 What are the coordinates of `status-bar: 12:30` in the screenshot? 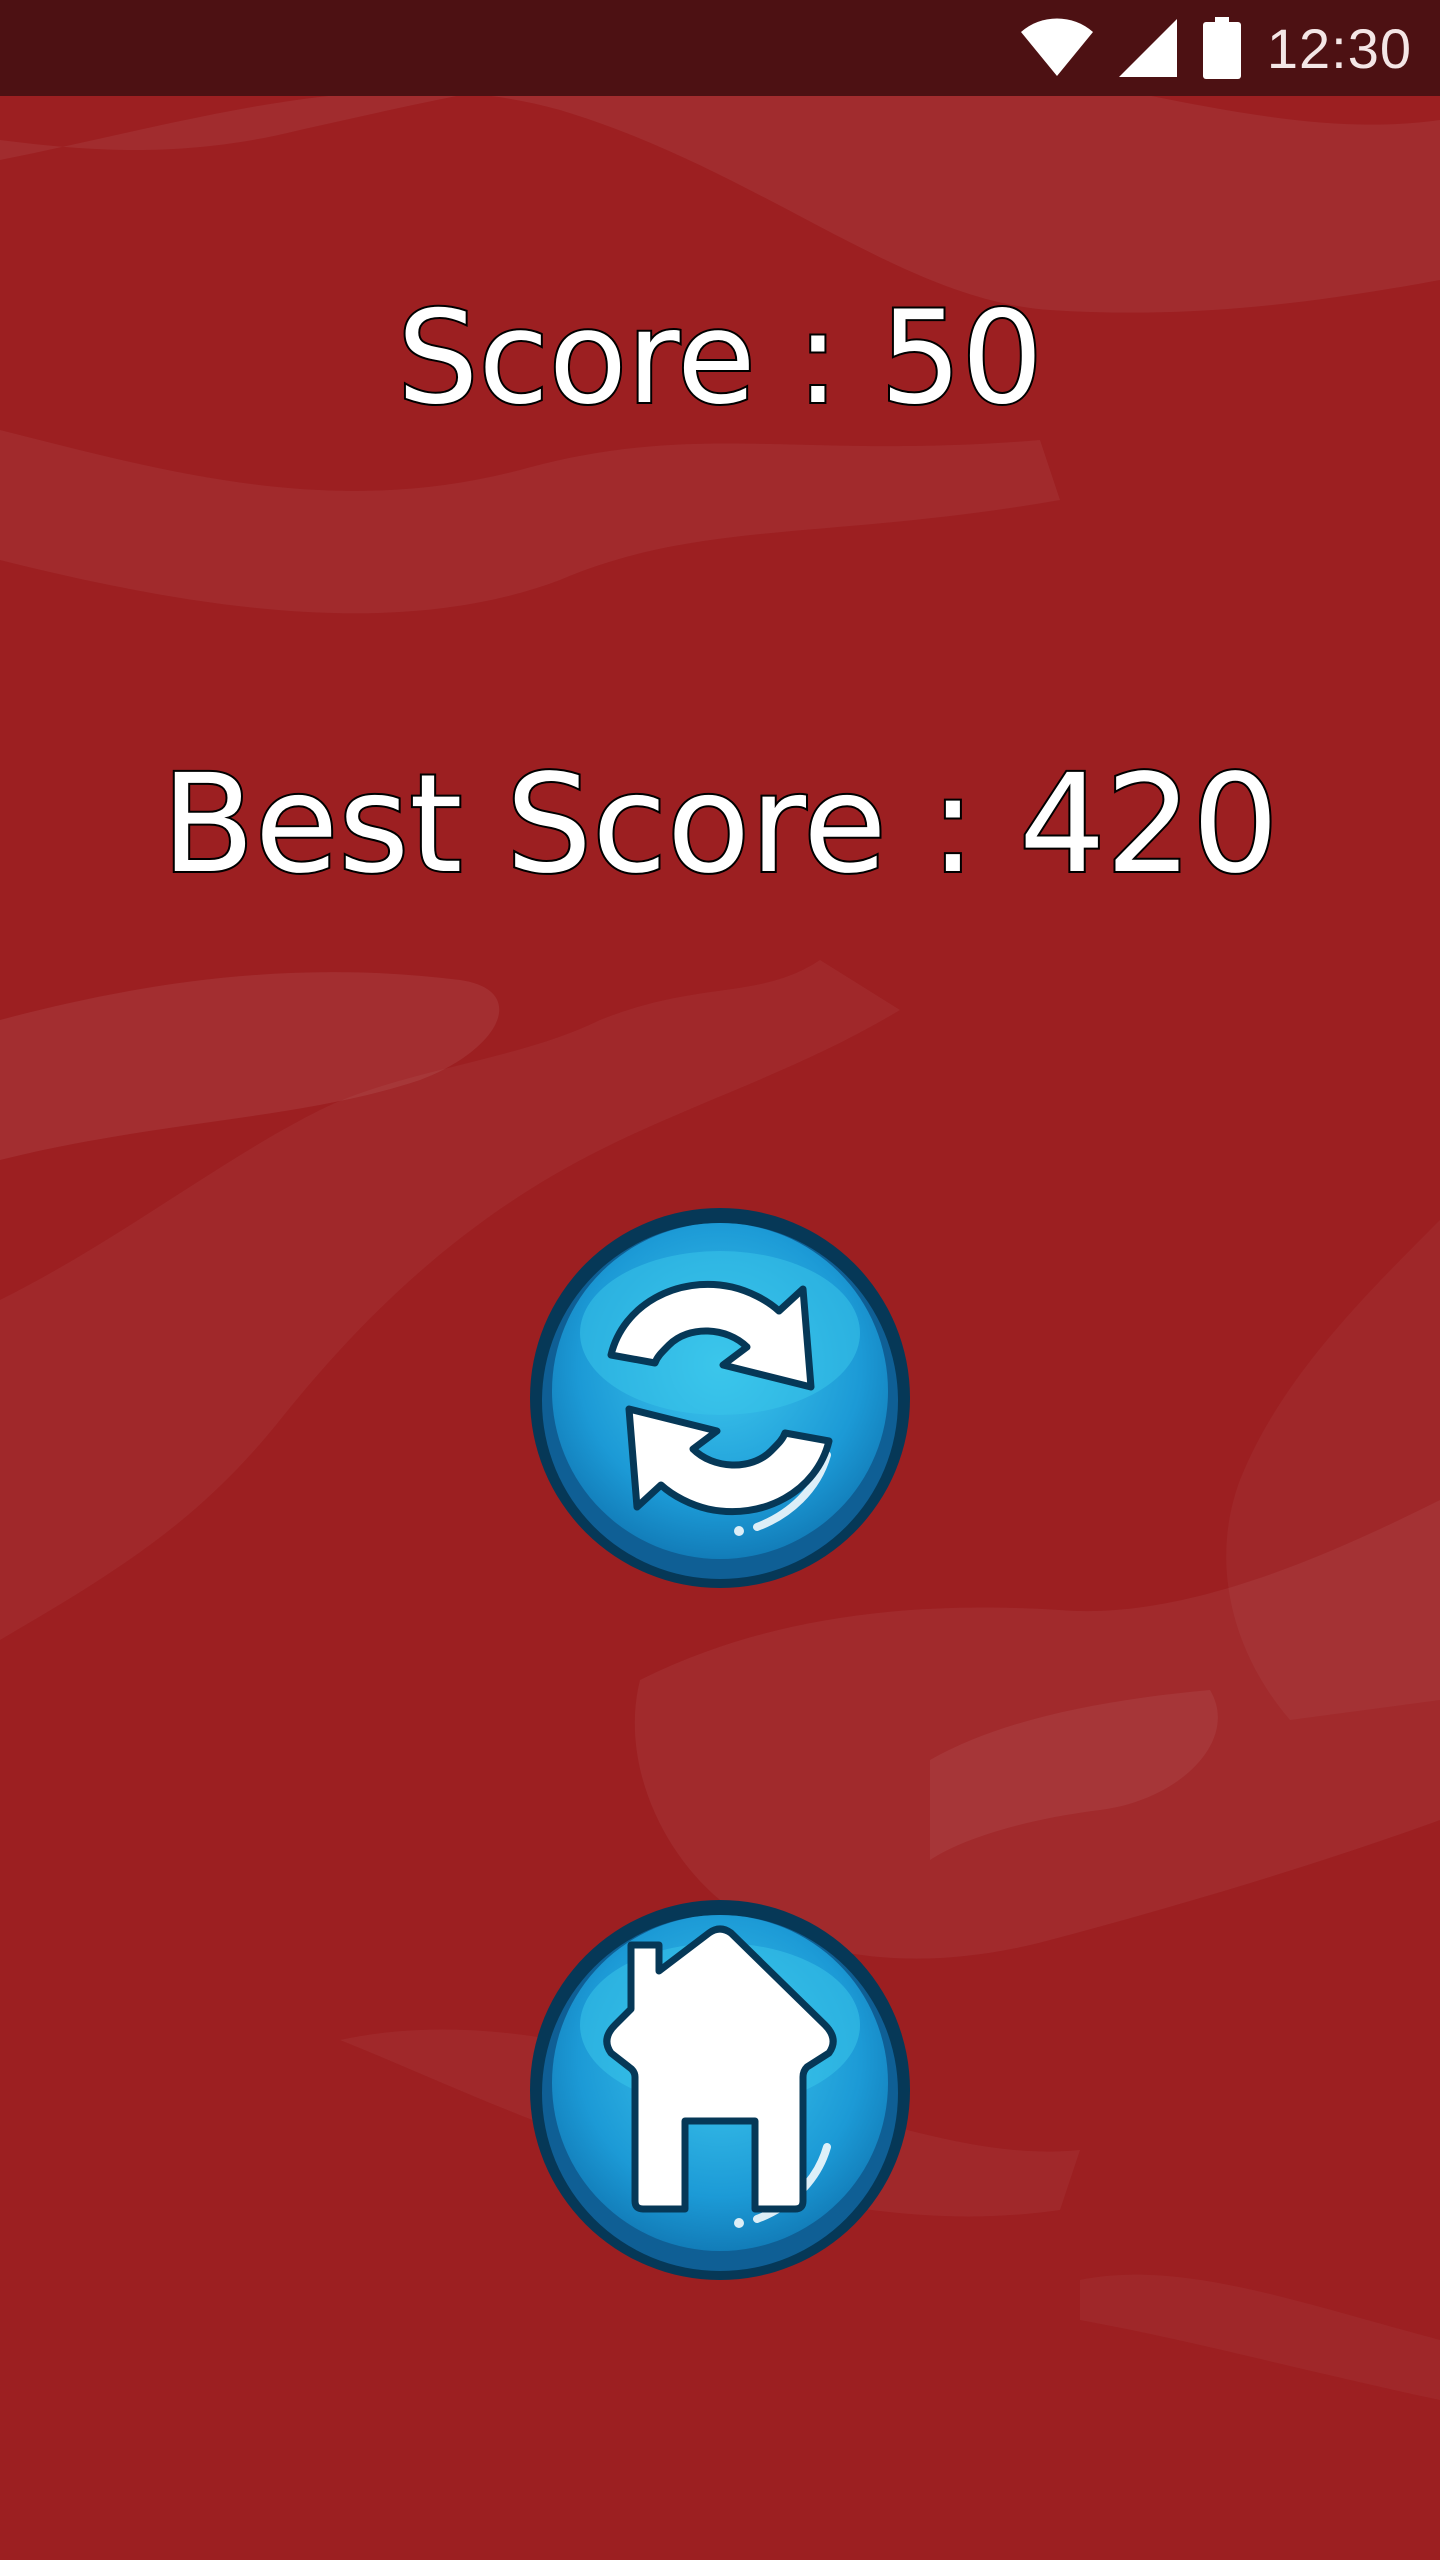 It's located at (720, 48).